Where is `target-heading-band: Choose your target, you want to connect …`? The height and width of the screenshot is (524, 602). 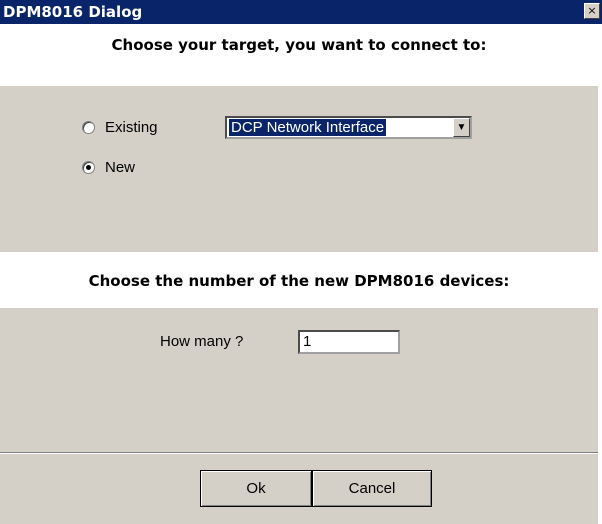
target-heading-band: Choose your target, you want to connect … is located at coordinates (299, 55).